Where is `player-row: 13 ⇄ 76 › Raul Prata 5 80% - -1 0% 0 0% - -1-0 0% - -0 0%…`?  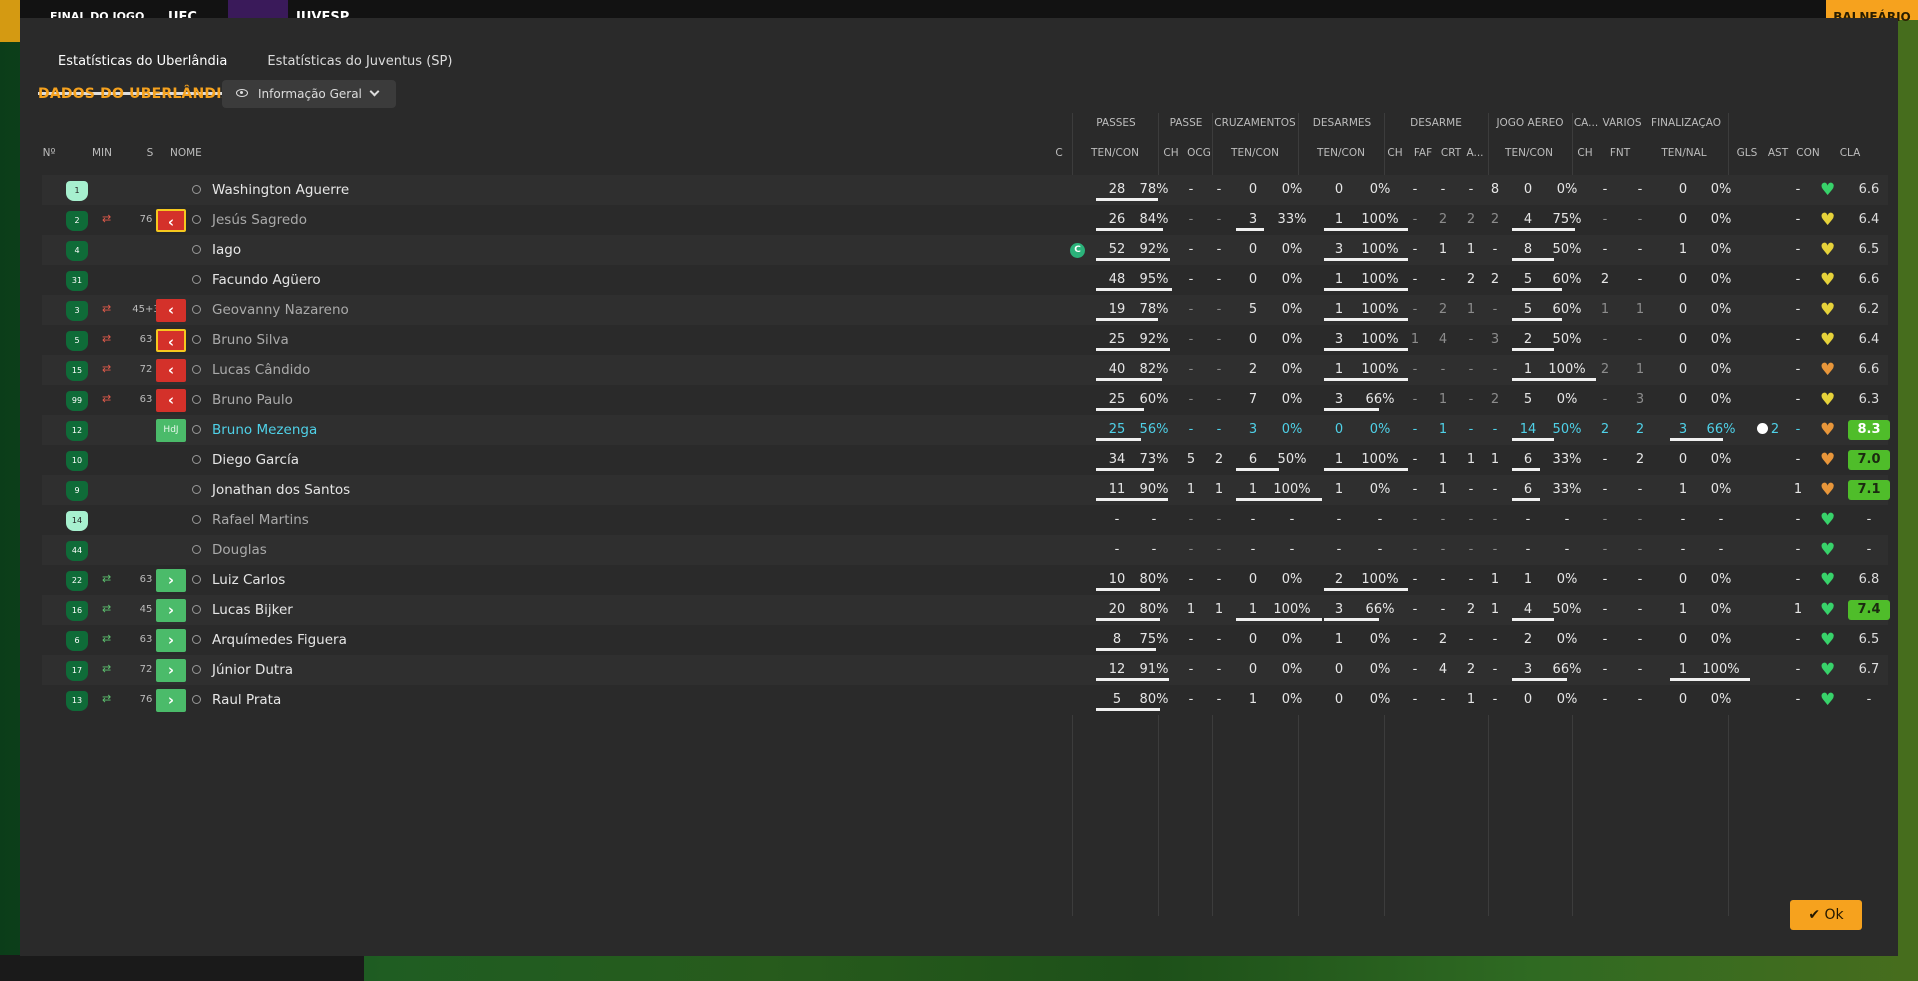
player-row: 13 ⇄ 76 › Raul Prata 5 80% - -1 0% 0 0% - -1-0 0% - -0 0%… is located at coordinates (965, 700).